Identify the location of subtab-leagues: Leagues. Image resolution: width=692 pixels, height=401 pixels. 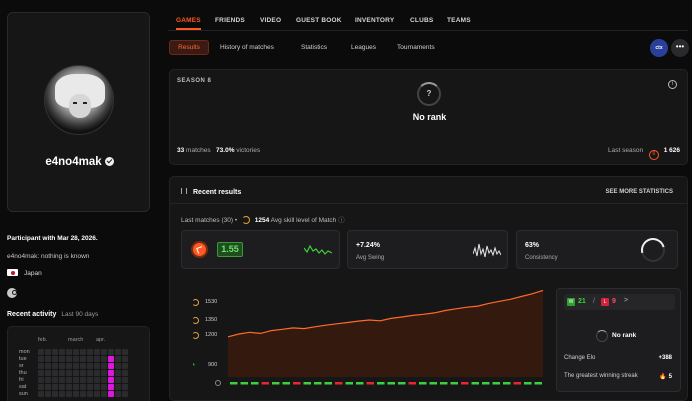
(363, 47).